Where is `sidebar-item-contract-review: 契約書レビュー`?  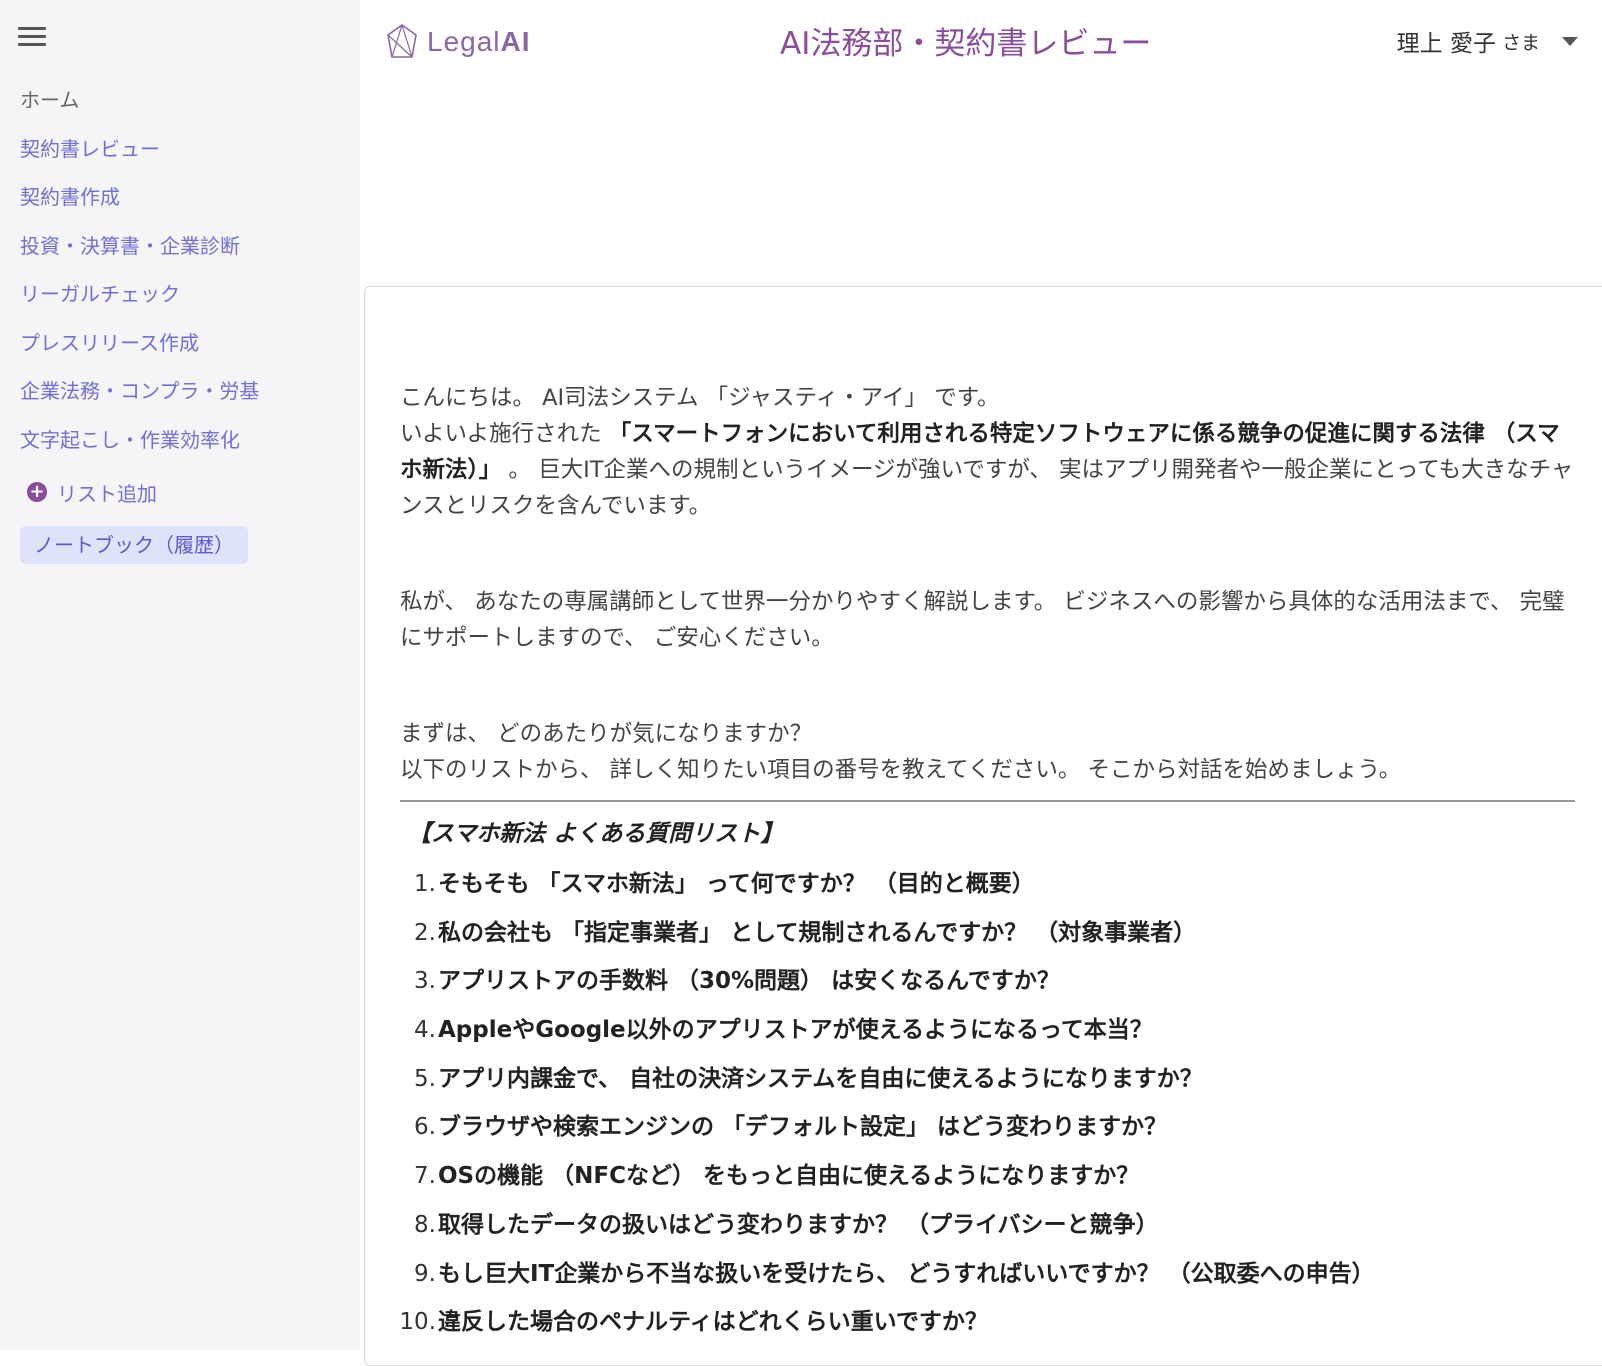 sidebar-item-contract-review: 契約書レビュー is located at coordinates (185, 153).